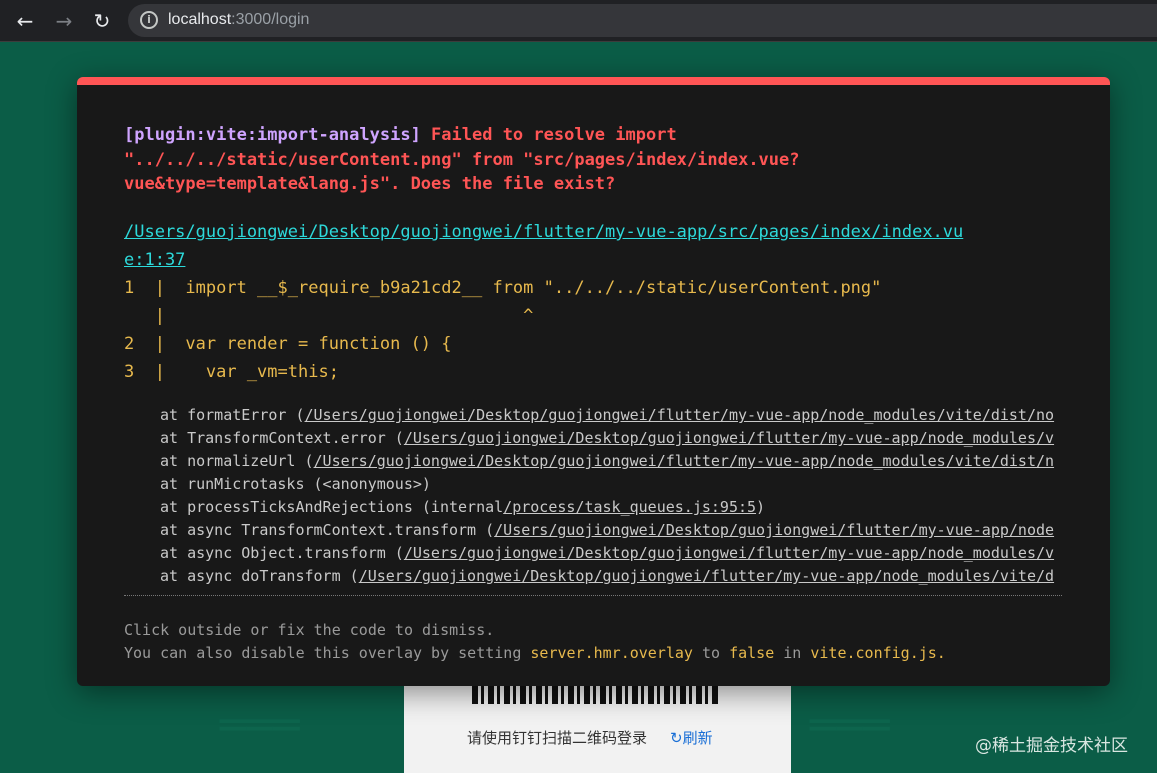  I want to click on watermark: @稀土掘金技术社区, so click(1051, 746).